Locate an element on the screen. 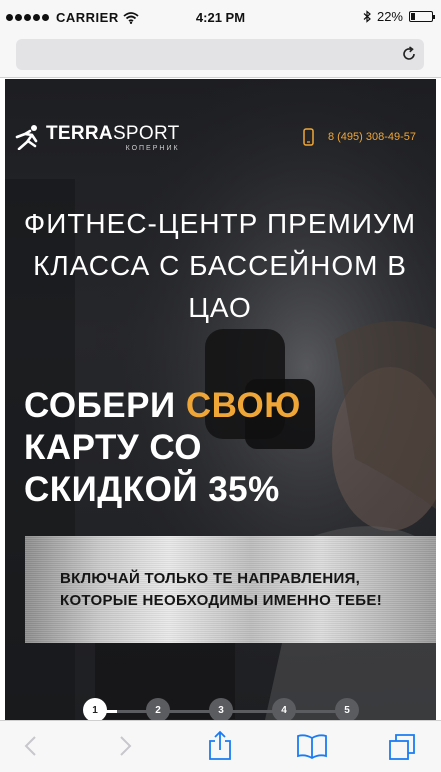 The width and height of the screenshot is (441, 772). site-logo: TERRASPORT КОПЕРНИК is located at coordinates (96, 138).